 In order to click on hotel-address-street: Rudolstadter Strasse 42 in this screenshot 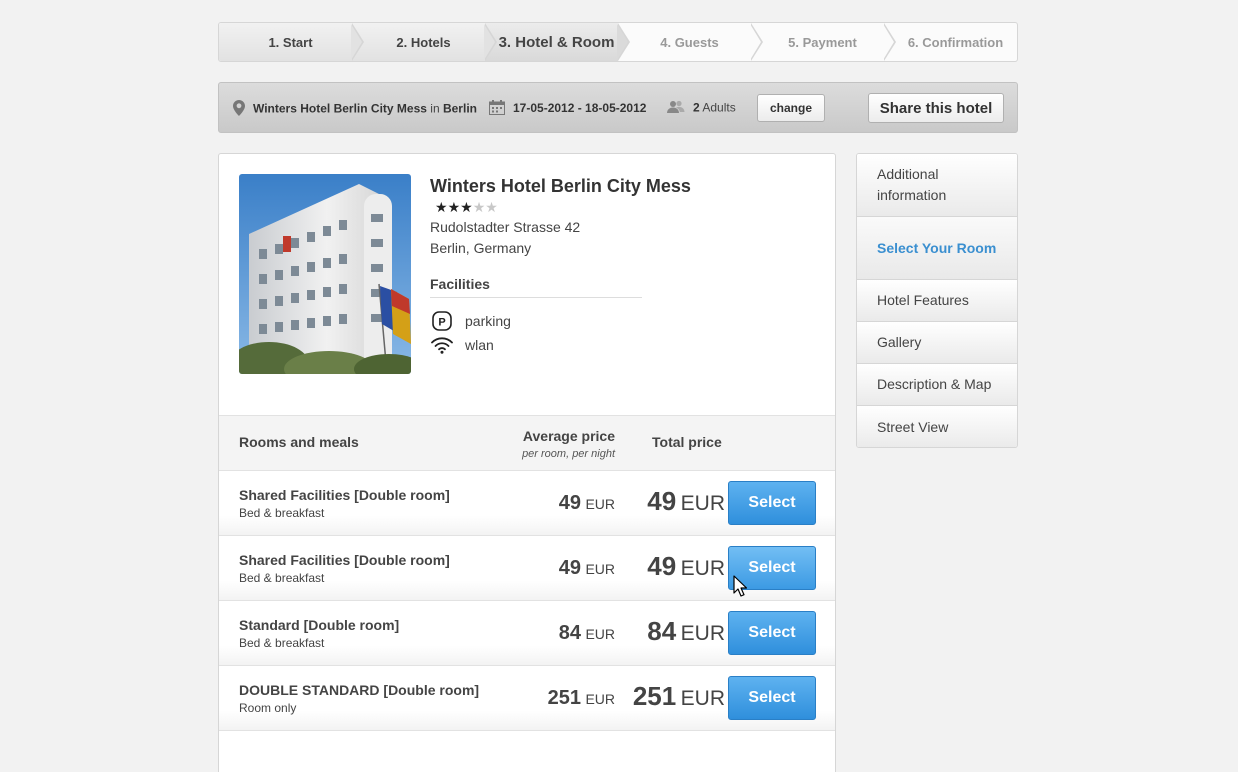, I will do `click(505, 227)`.